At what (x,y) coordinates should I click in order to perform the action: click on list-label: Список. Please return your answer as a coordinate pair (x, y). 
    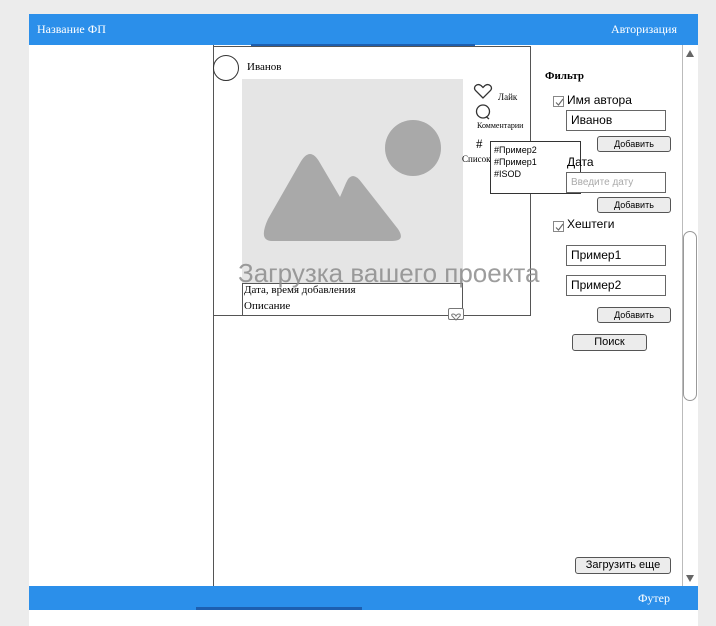
    Looking at the image, I should click on (476, 159).